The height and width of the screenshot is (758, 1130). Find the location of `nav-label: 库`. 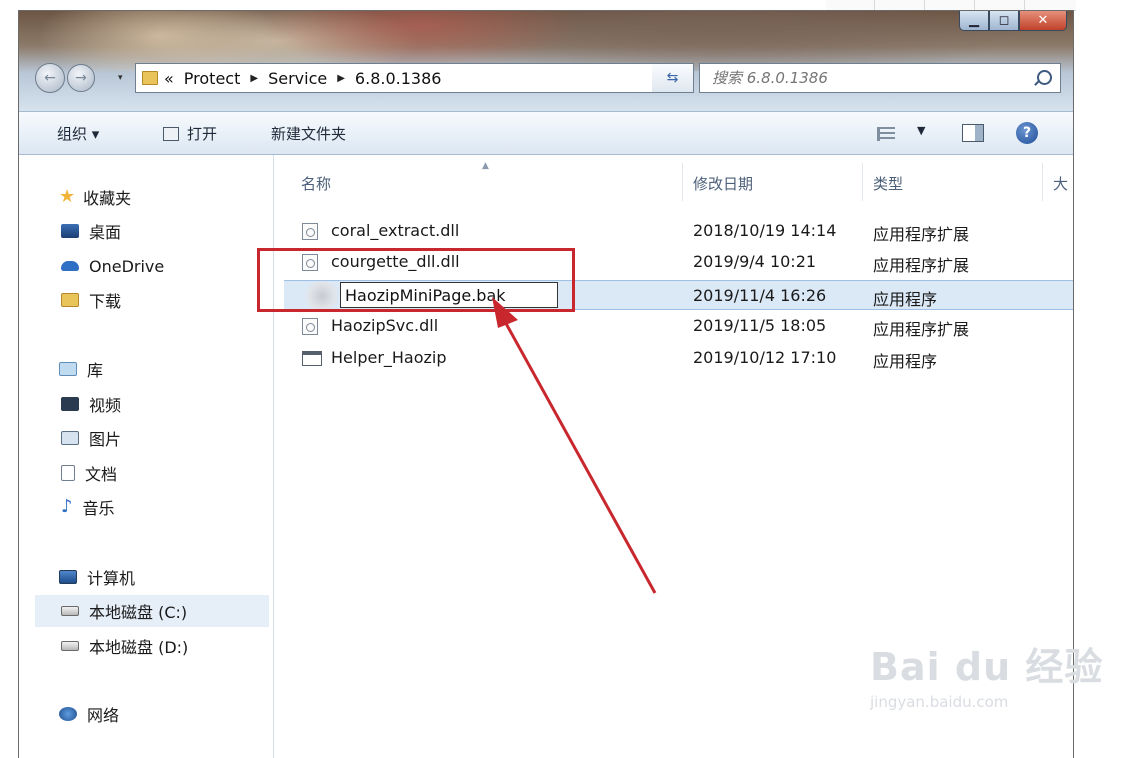

nav-label: 库 is located at coordinates (95, 370).